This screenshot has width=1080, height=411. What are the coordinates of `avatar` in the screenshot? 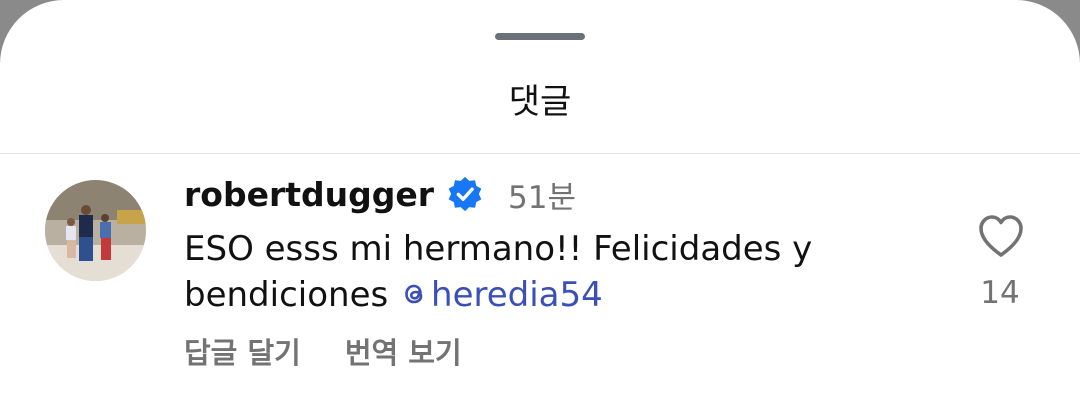 It's located at (95, 230).